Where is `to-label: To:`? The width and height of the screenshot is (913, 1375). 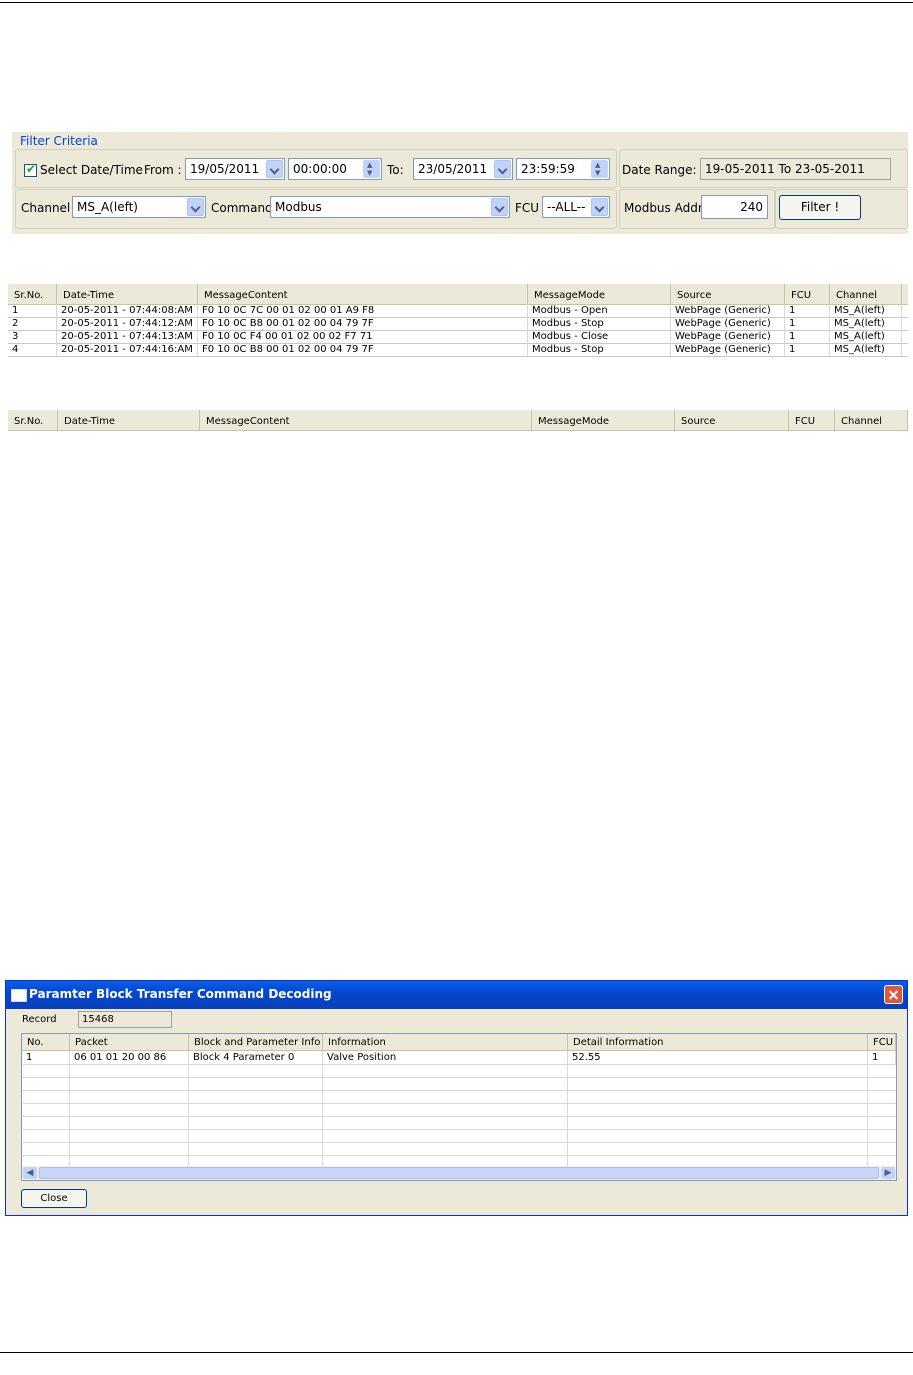 to-label: To: is located at coordinates (395, 170).